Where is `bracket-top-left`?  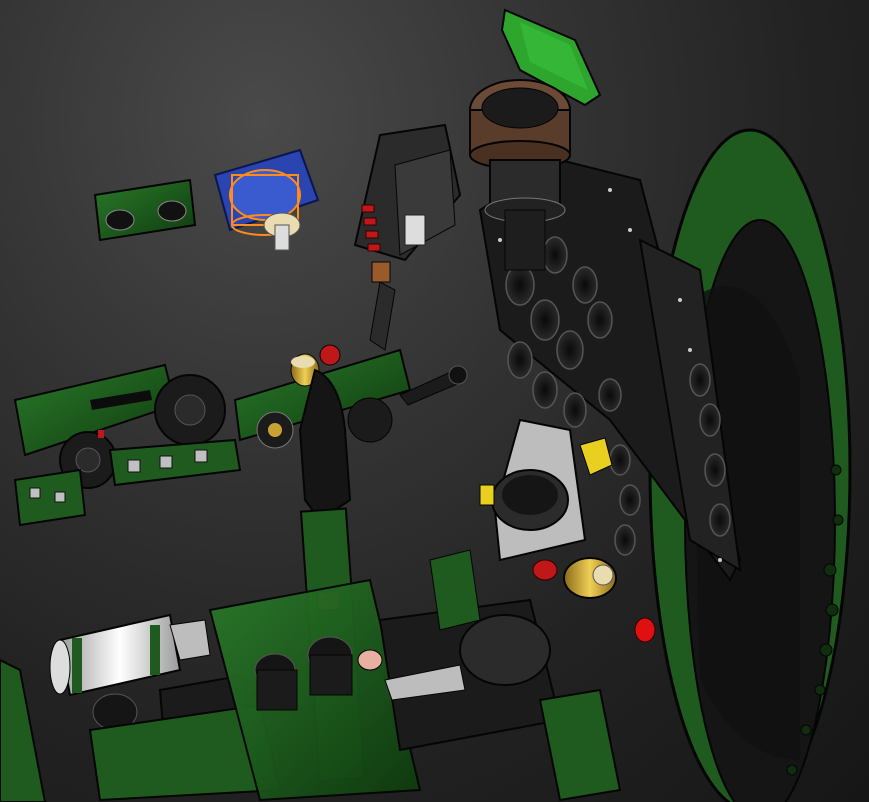
bracket-top-left is located at coordinates (145, 210).